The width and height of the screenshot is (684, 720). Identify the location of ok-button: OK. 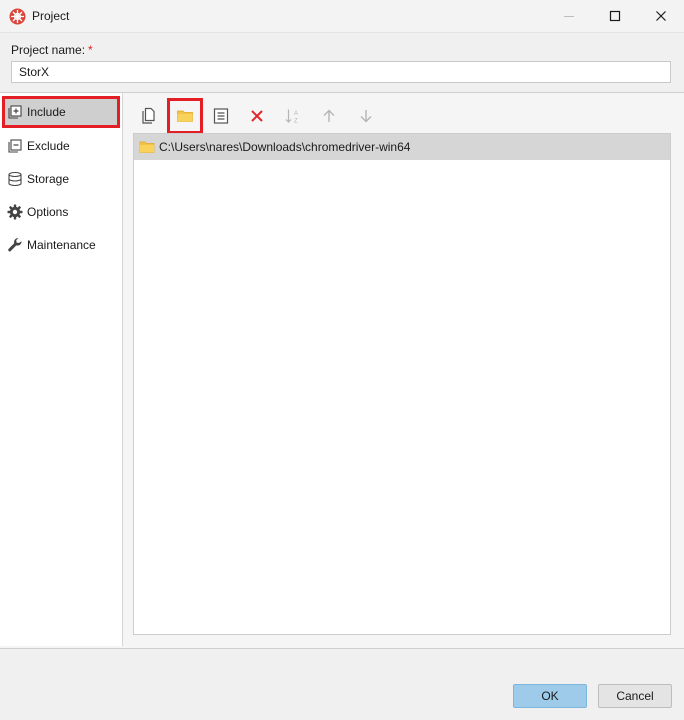
(550, 696).